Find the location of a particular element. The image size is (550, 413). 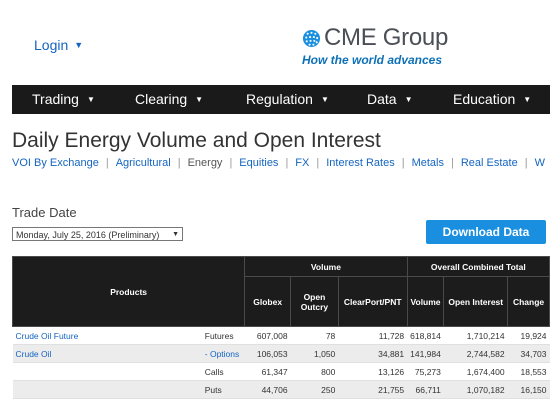

nav-item-clearing: Clearing ▼ is located at coordinates (169, 99).